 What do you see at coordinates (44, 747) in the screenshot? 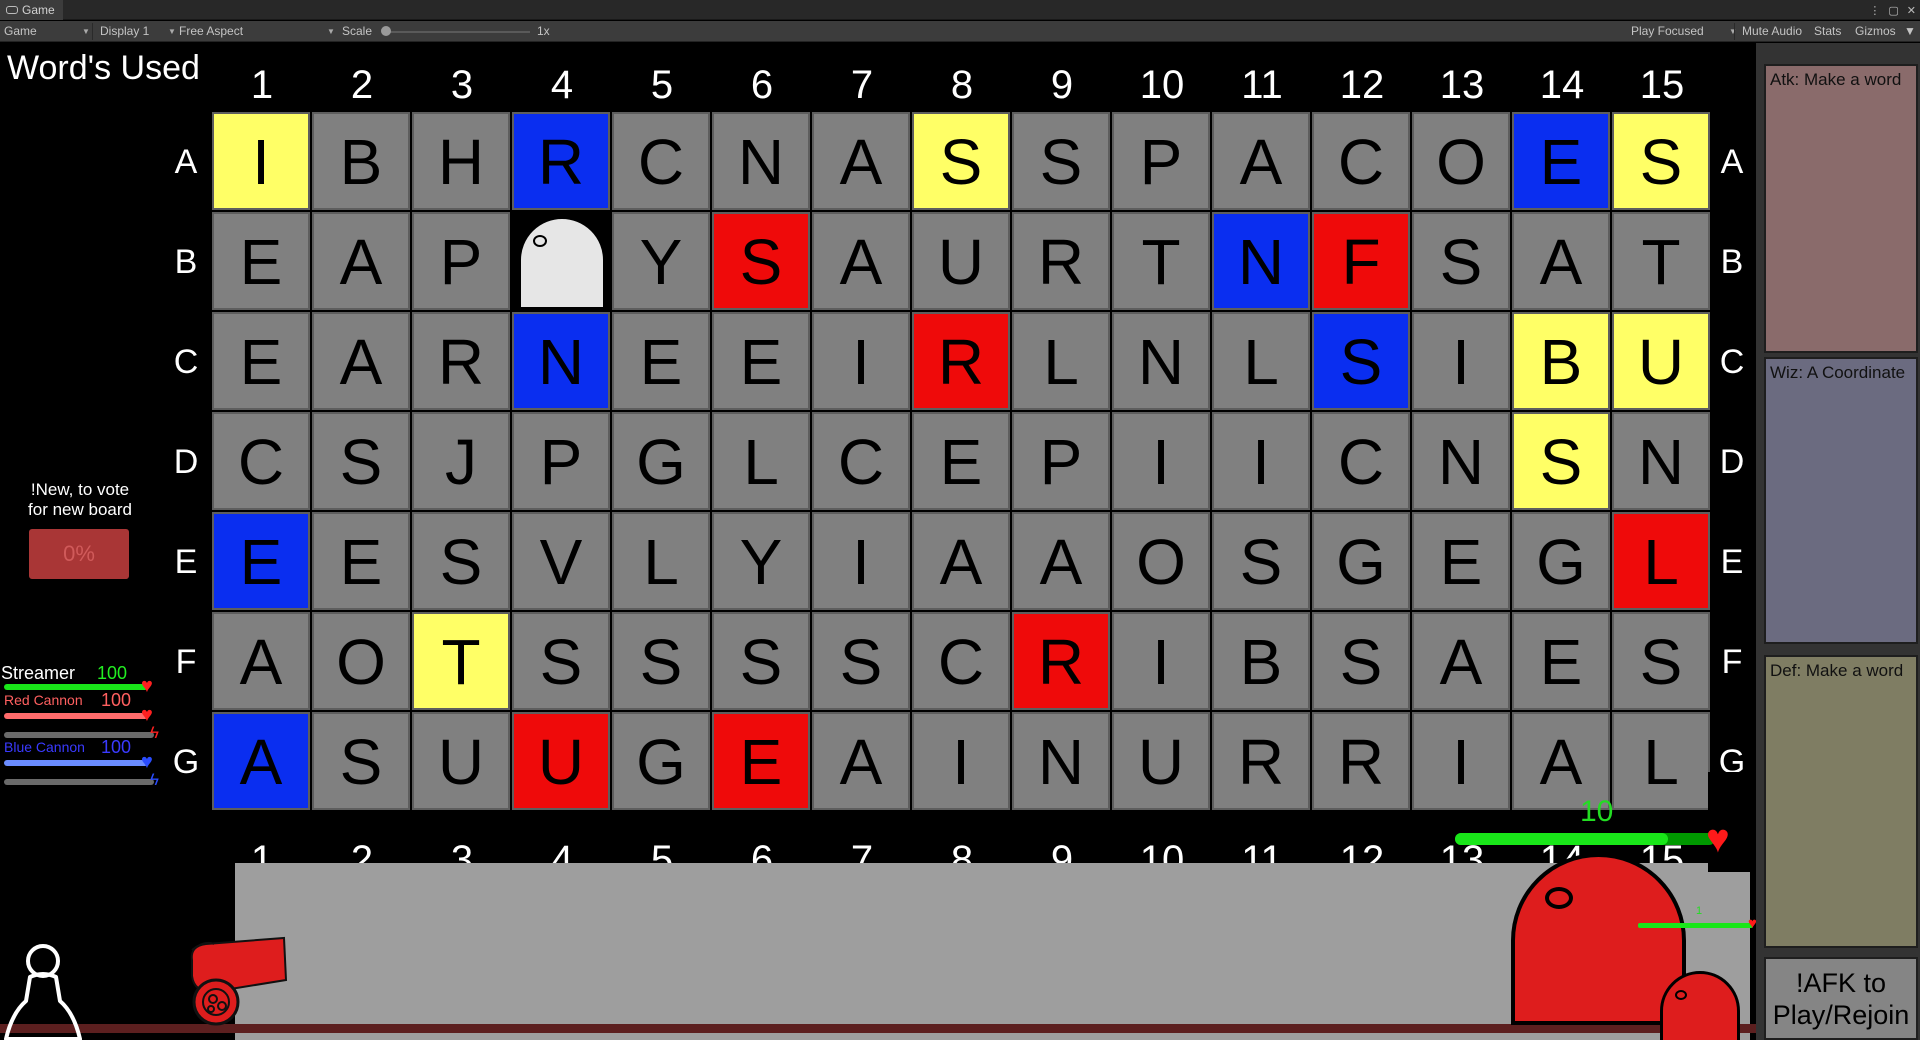
I see `stat-name: Blue Cannon` at bounding box center [44, 747].